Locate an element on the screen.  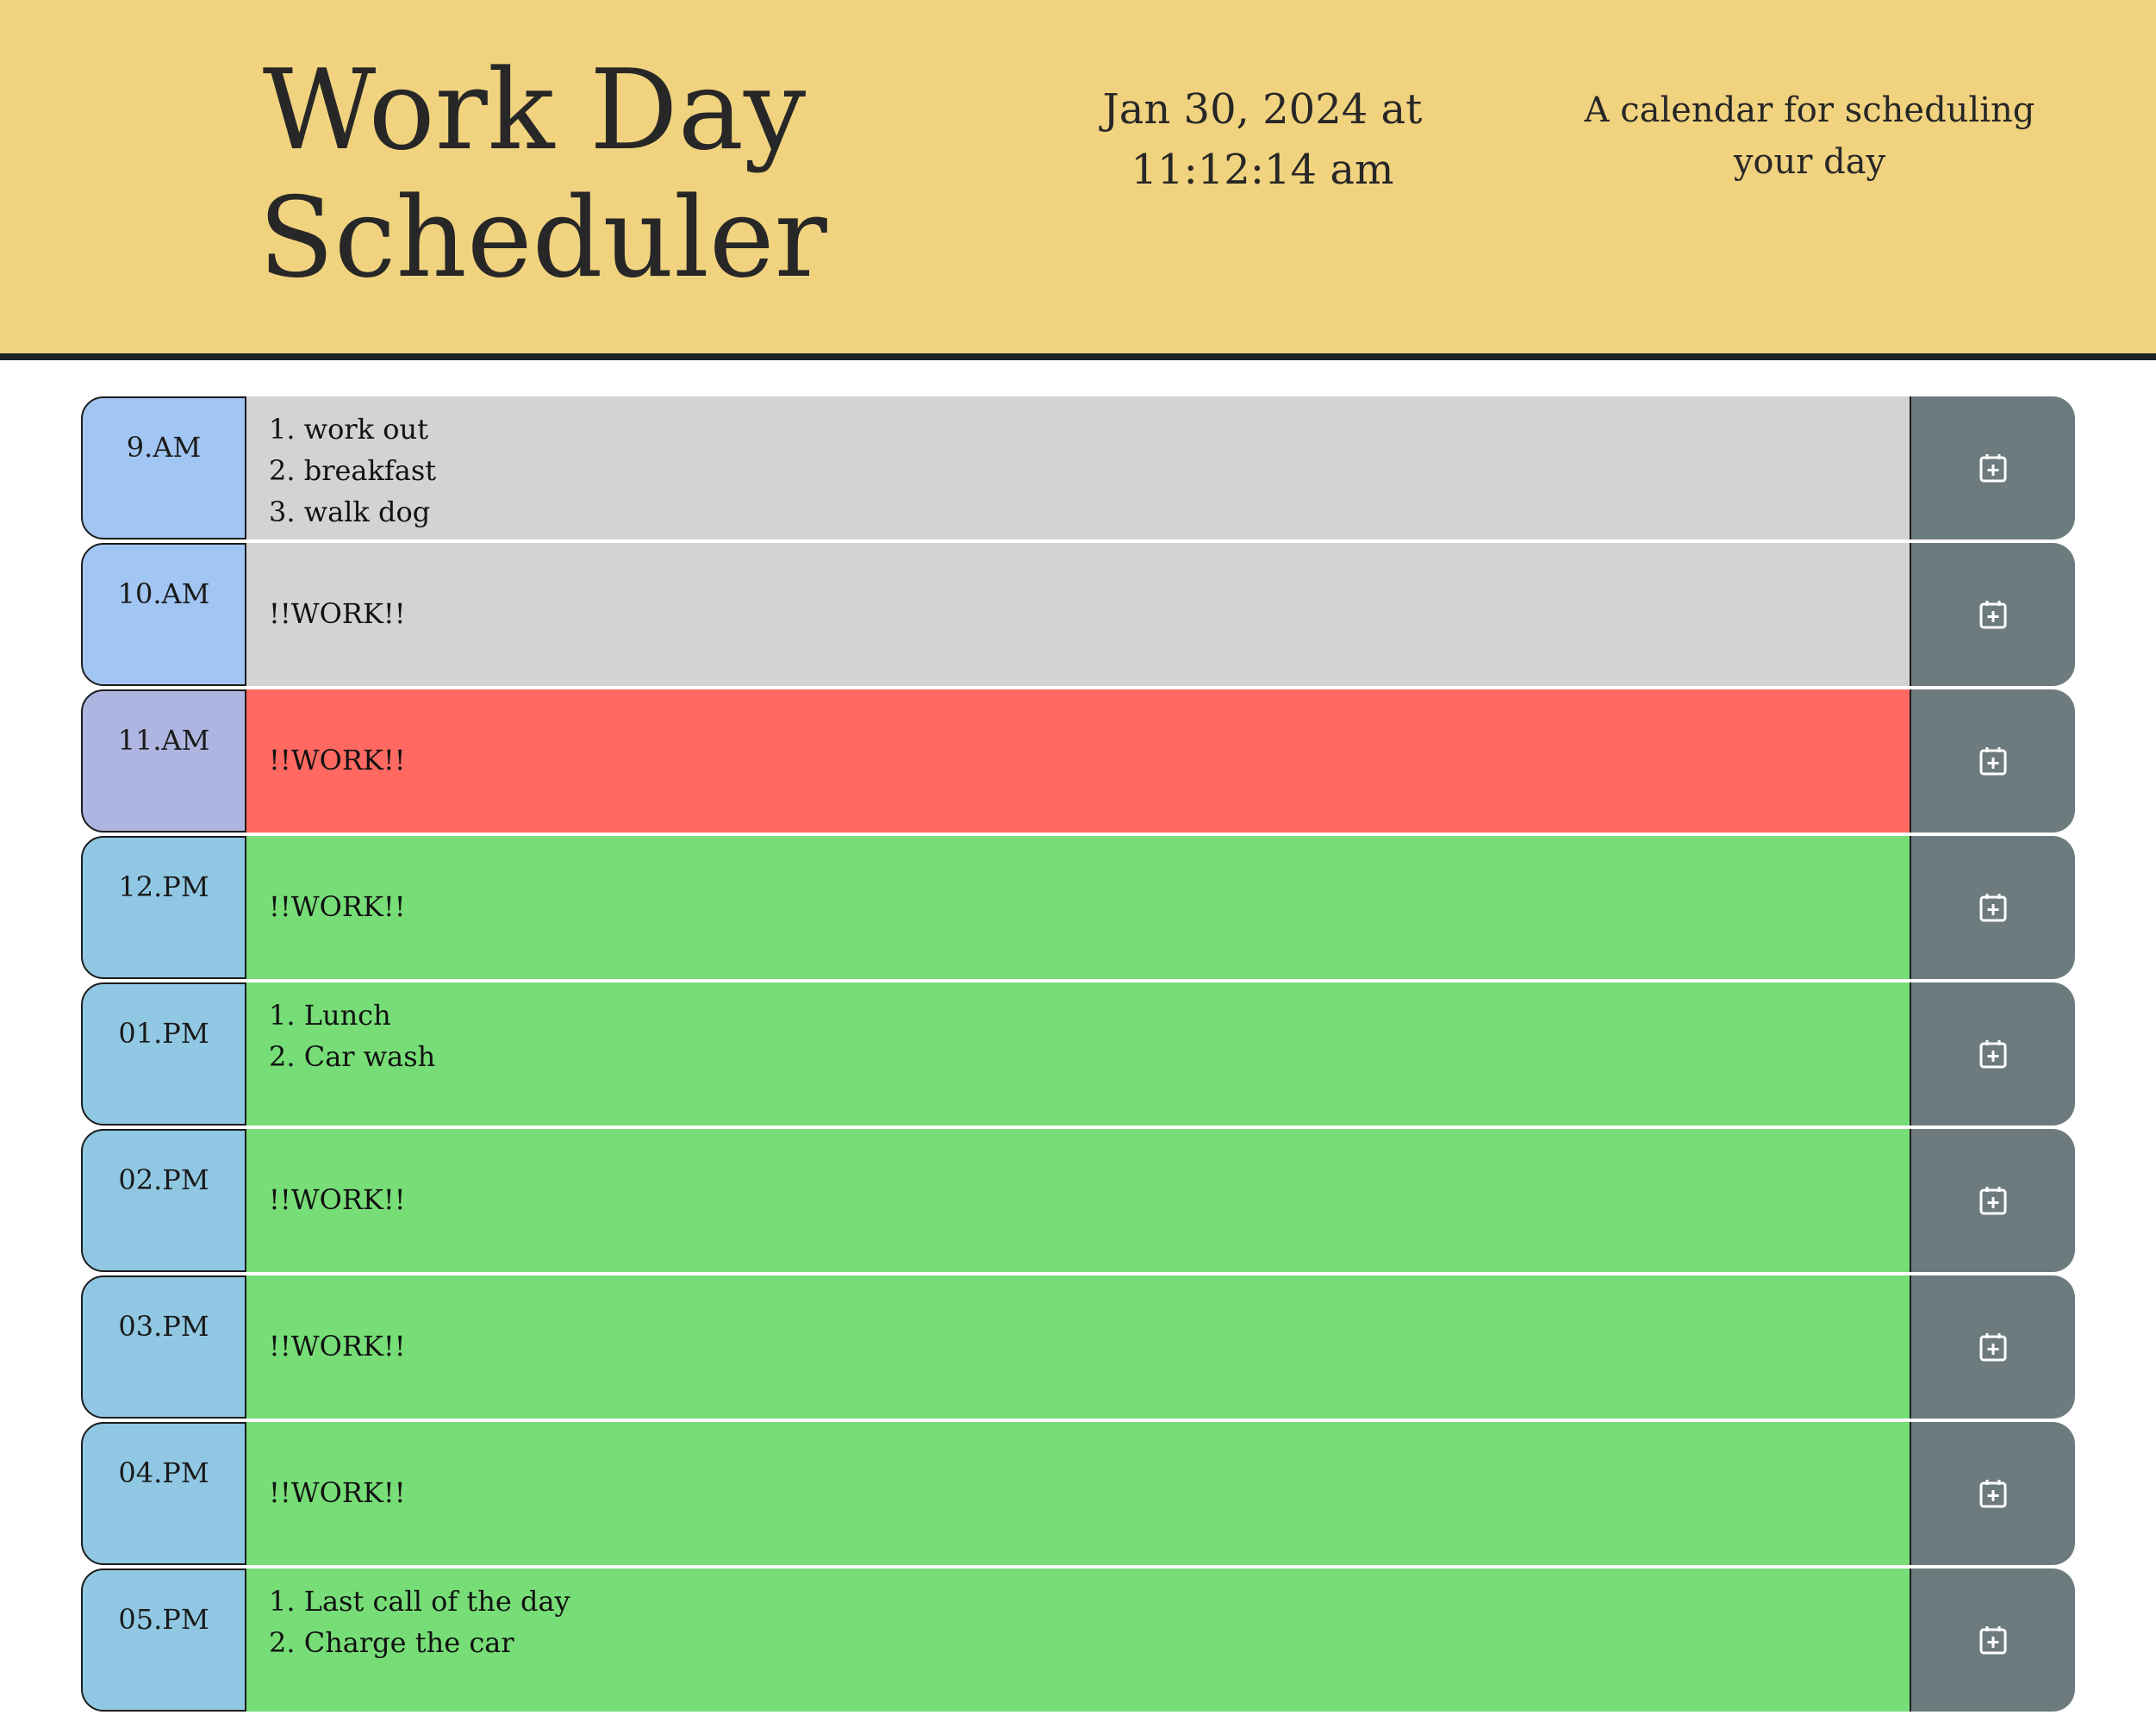
page-subtitle: A calendar for scheduling your day is located at coordinates (1809, 136).